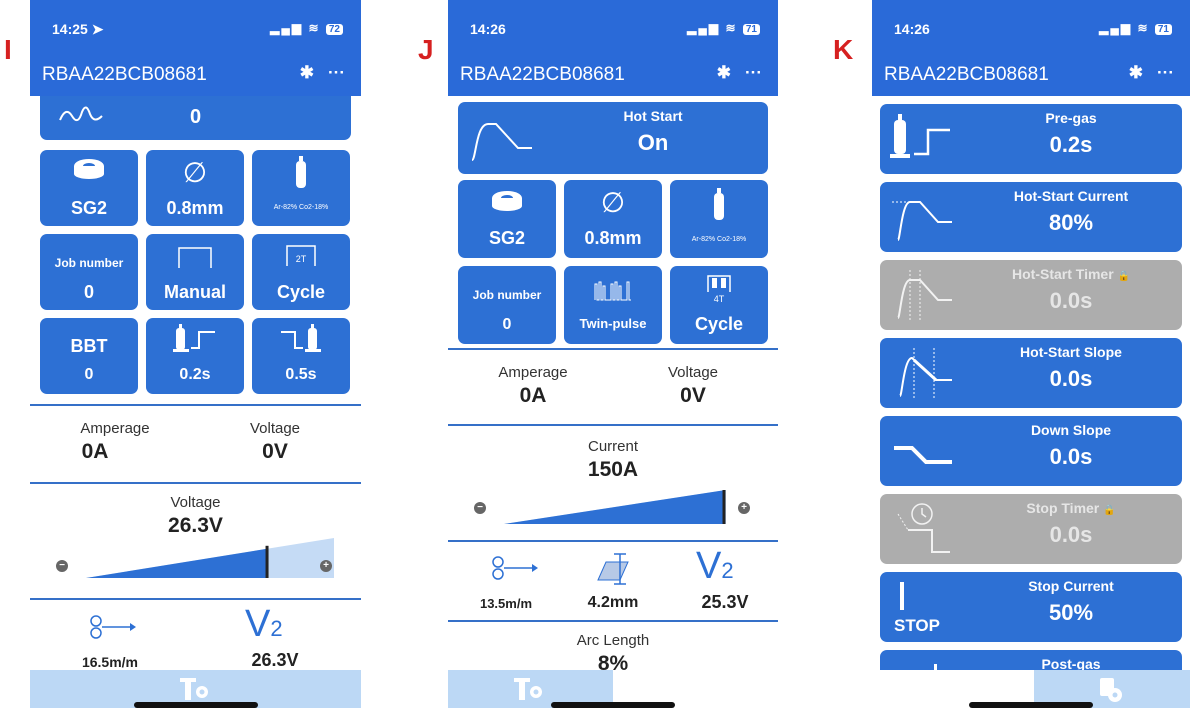  I want to click on current-slider, so click(615, 507).